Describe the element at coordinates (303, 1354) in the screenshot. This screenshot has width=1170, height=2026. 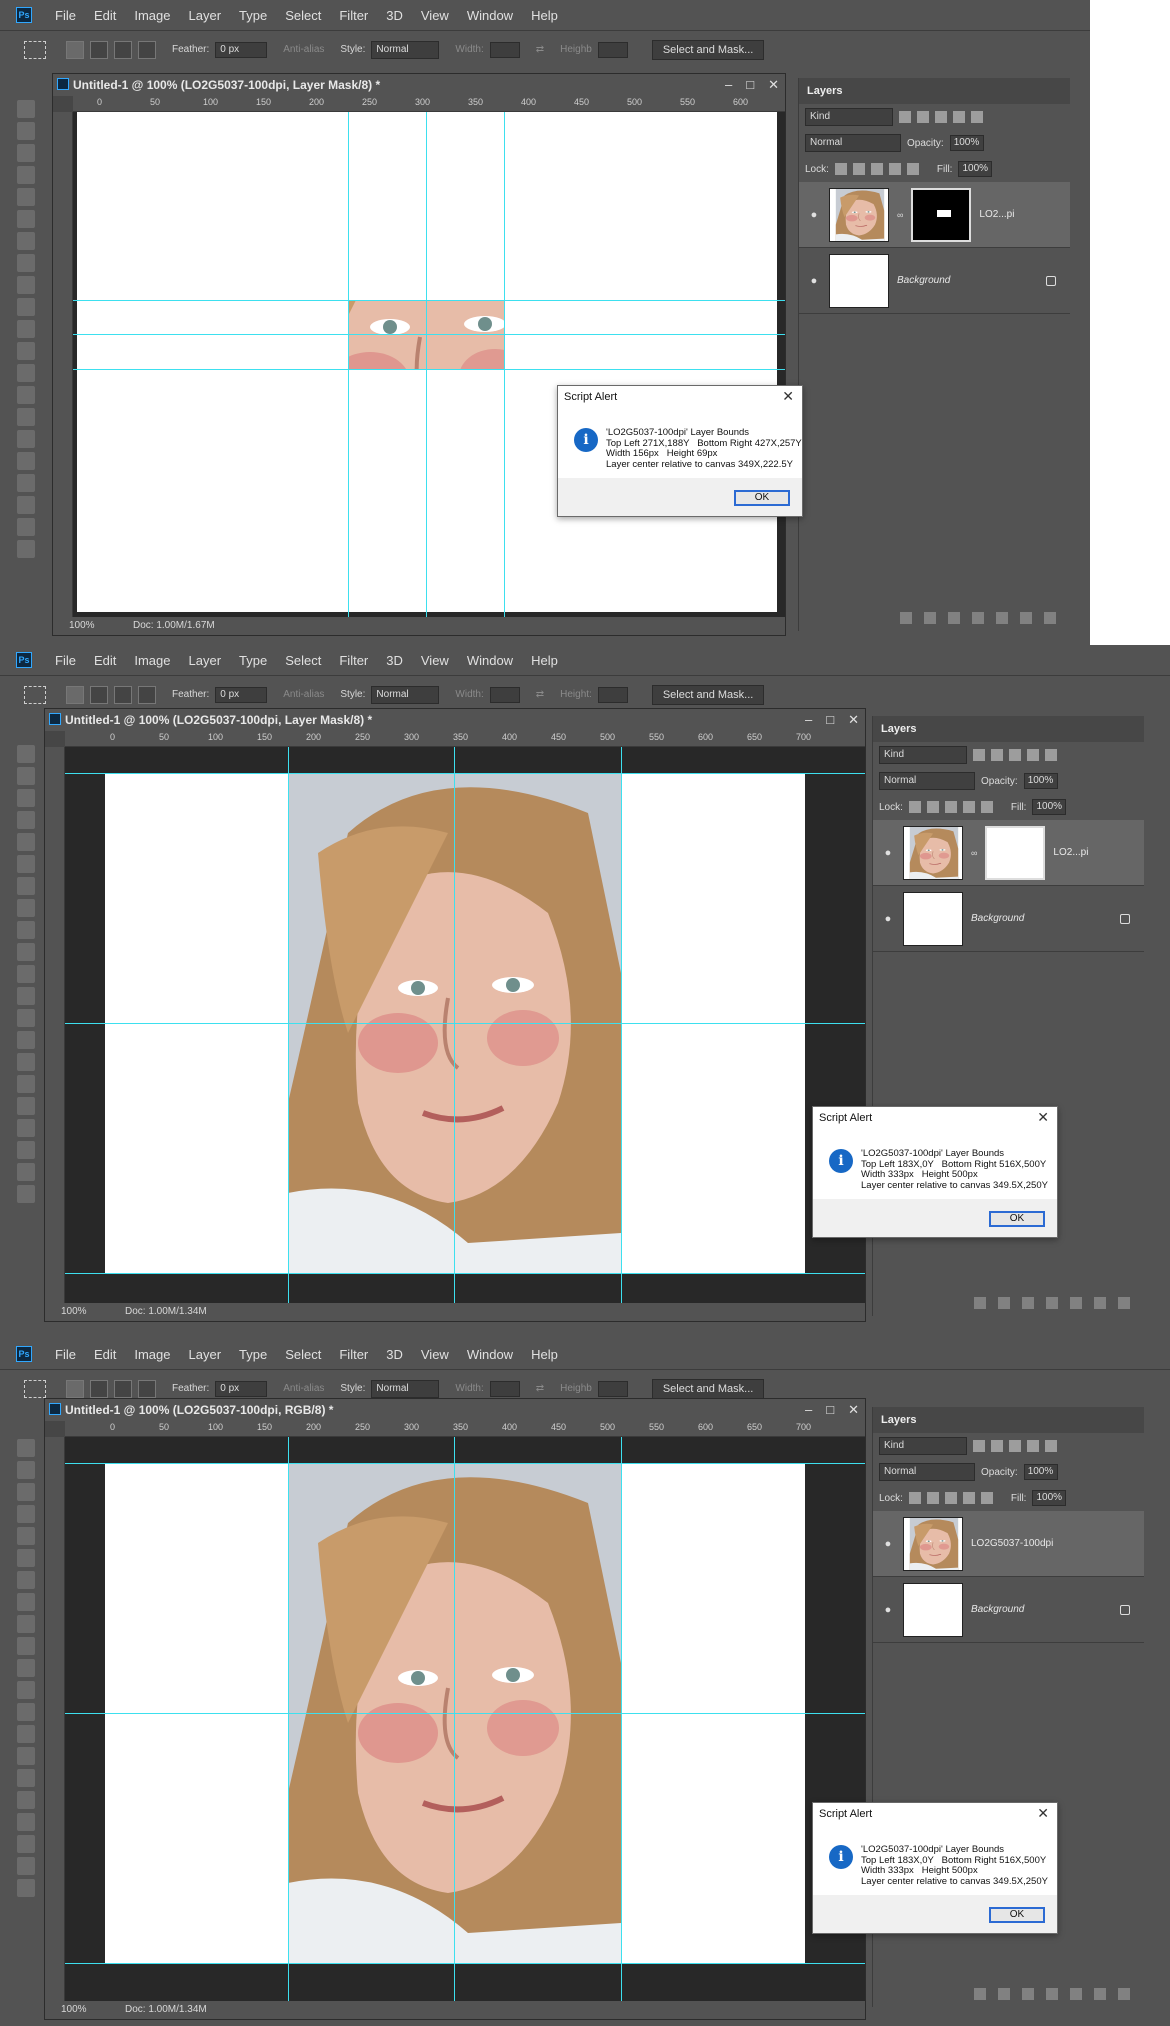
I see `menu-select: Select` at that location.